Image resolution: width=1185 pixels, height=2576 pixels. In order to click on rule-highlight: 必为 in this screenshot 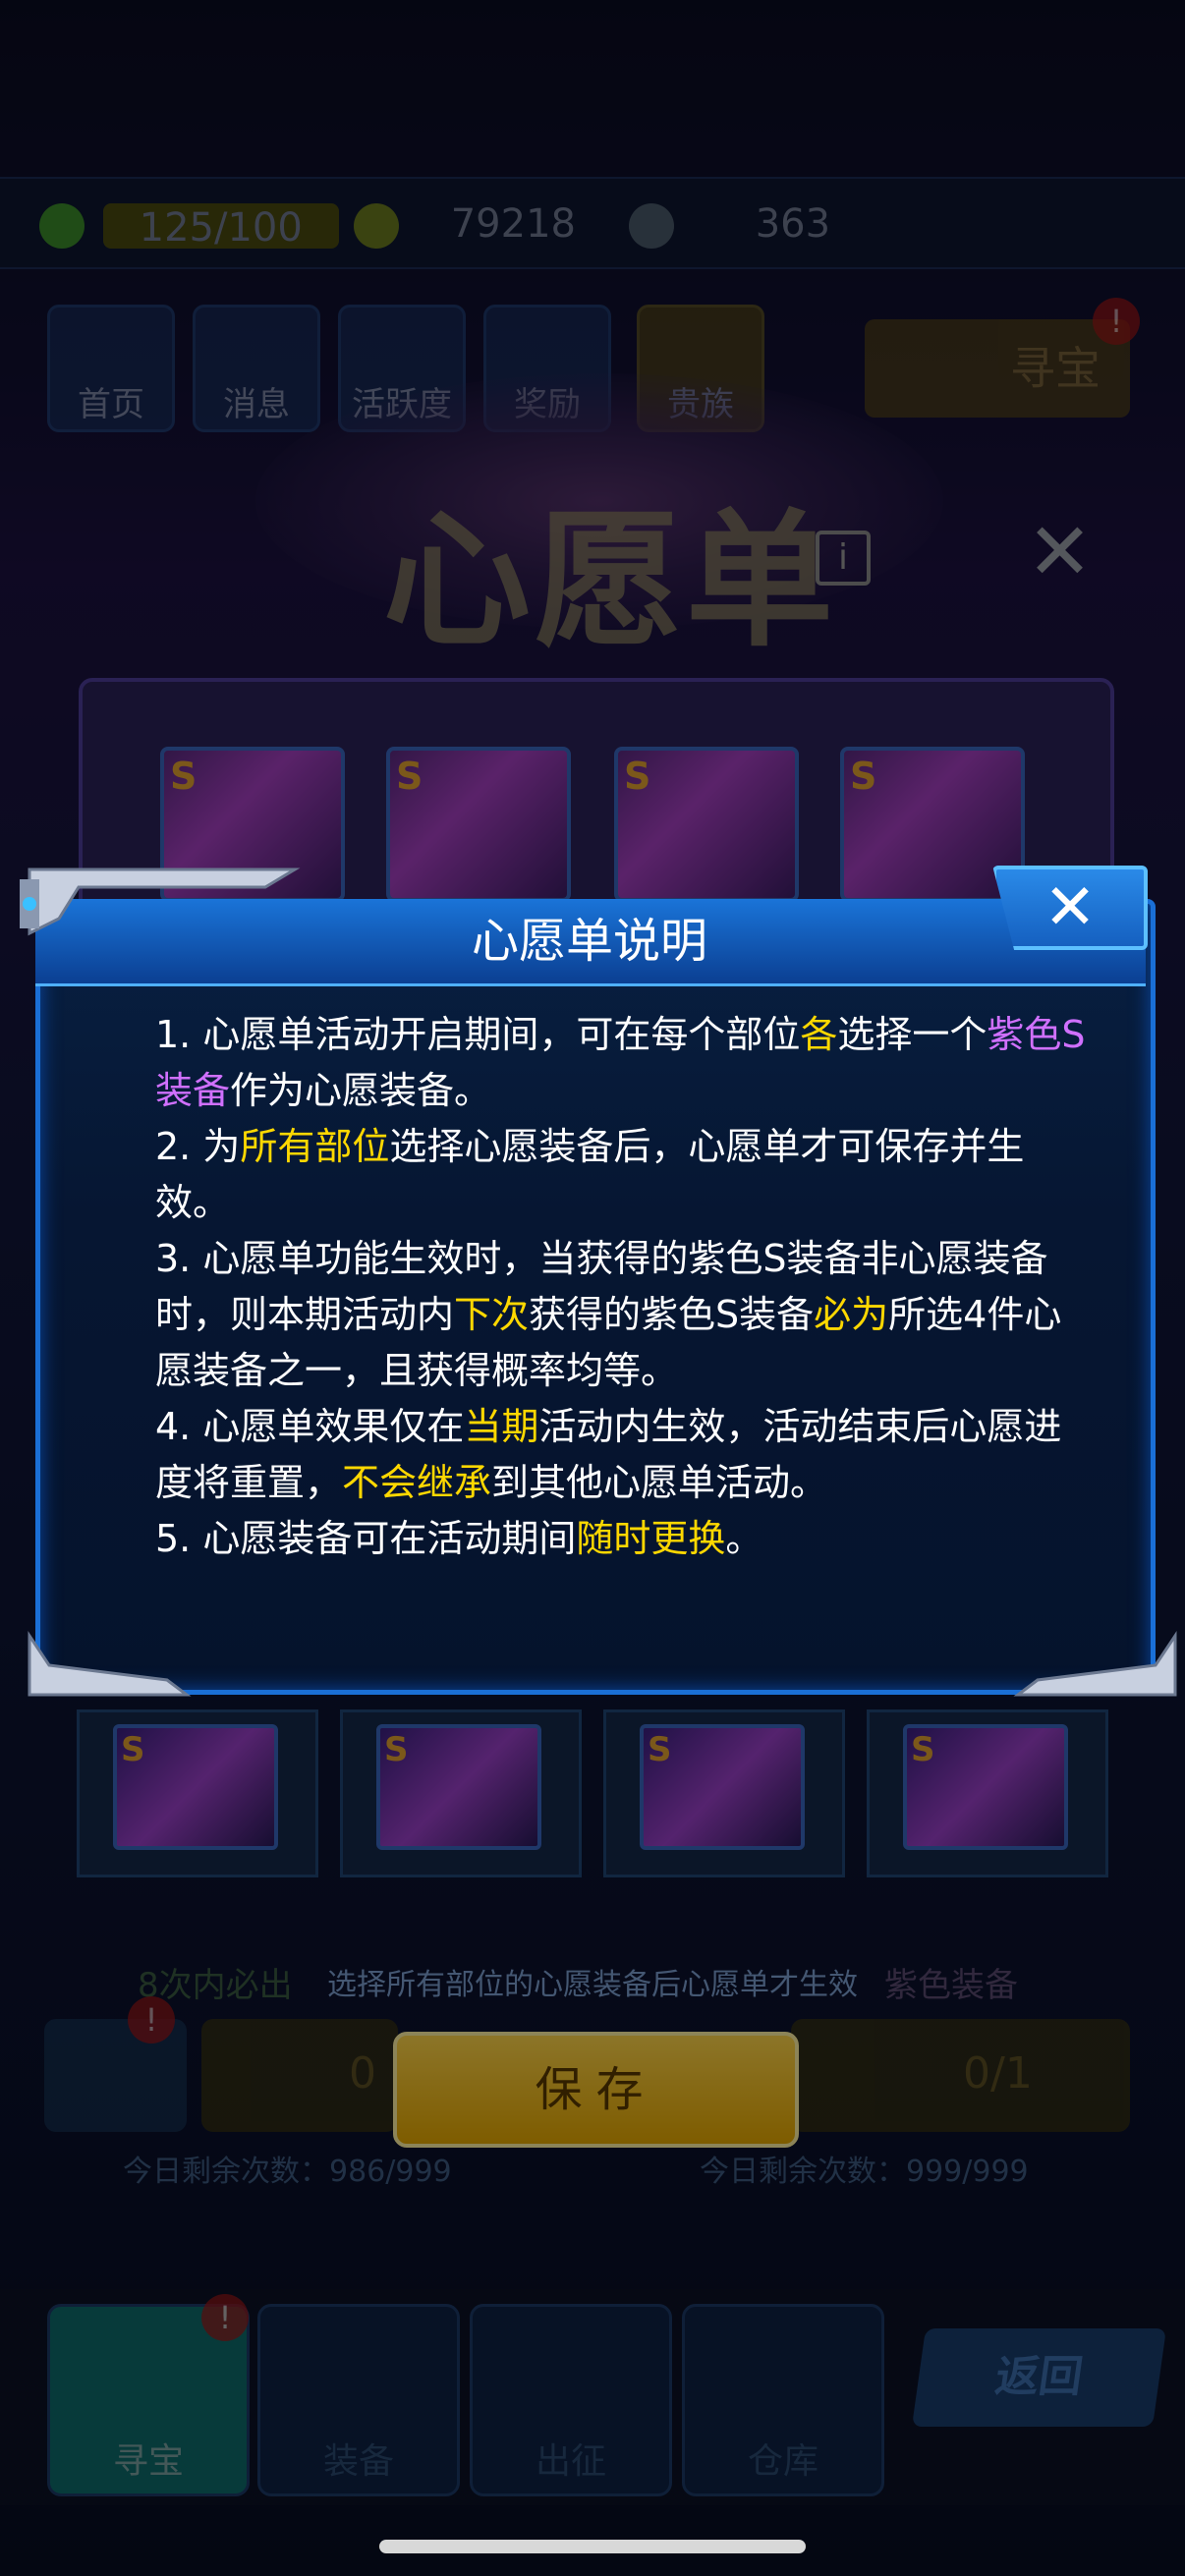, I will do `click(852, 1314)`.